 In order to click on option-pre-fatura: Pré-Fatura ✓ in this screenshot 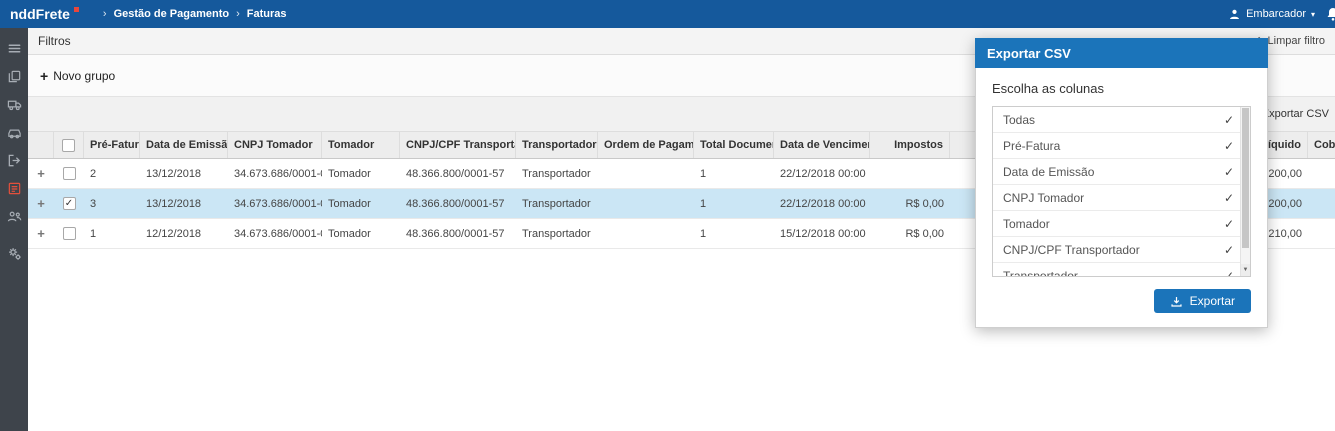, I will do `click(1116, 146)`.